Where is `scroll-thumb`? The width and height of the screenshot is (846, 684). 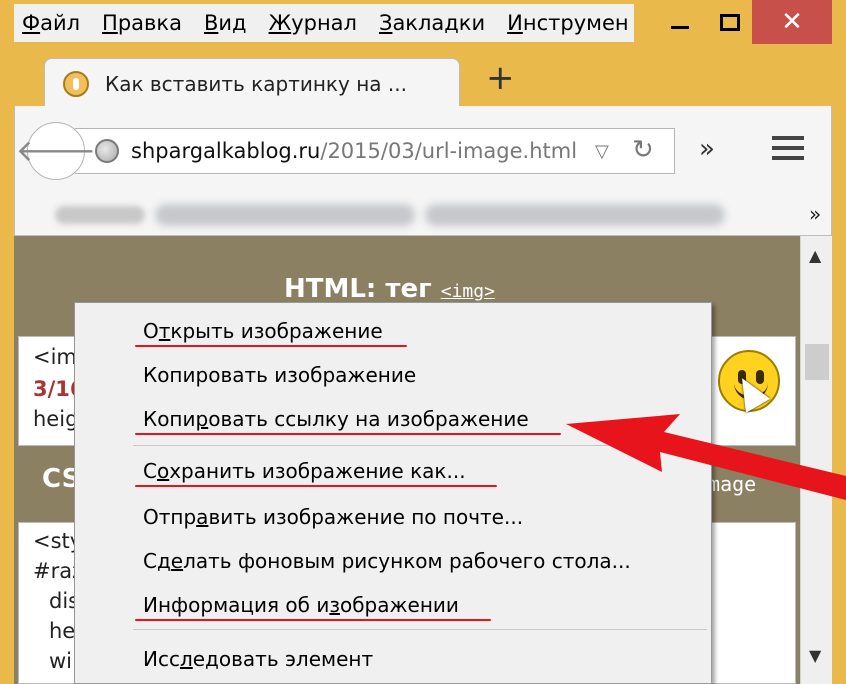 scroll-thumb is located at coordinates (817, 362).